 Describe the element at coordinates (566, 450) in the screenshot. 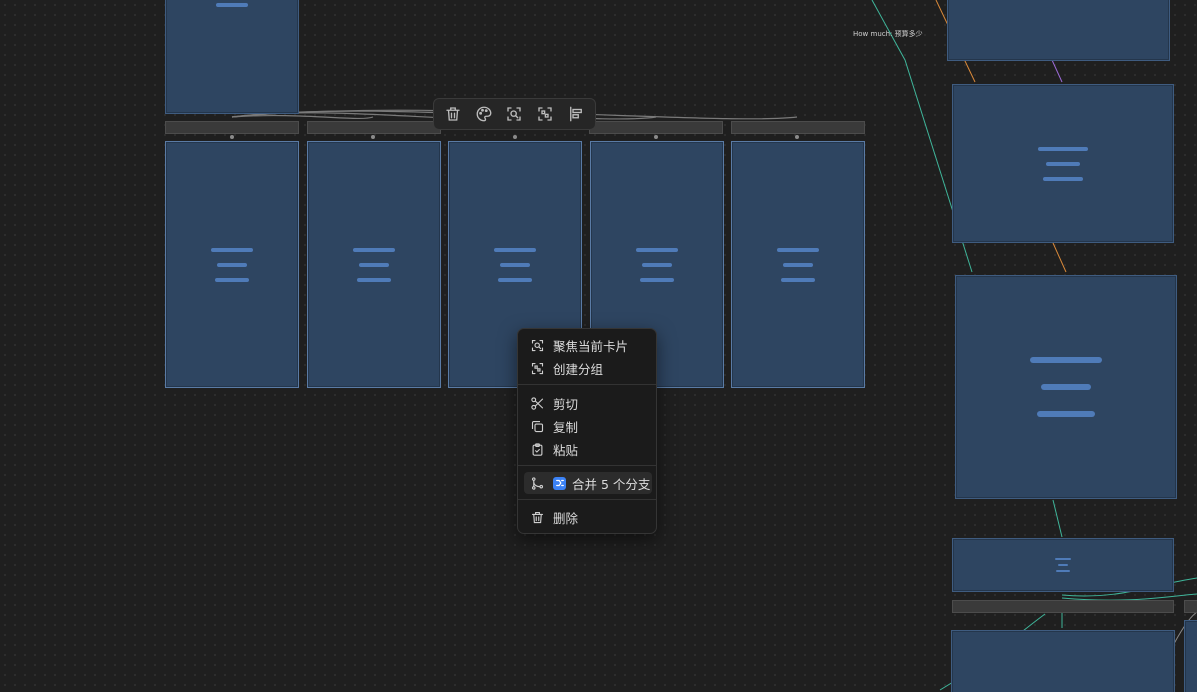

I see `menu-item-label: 粘贴` at that location.